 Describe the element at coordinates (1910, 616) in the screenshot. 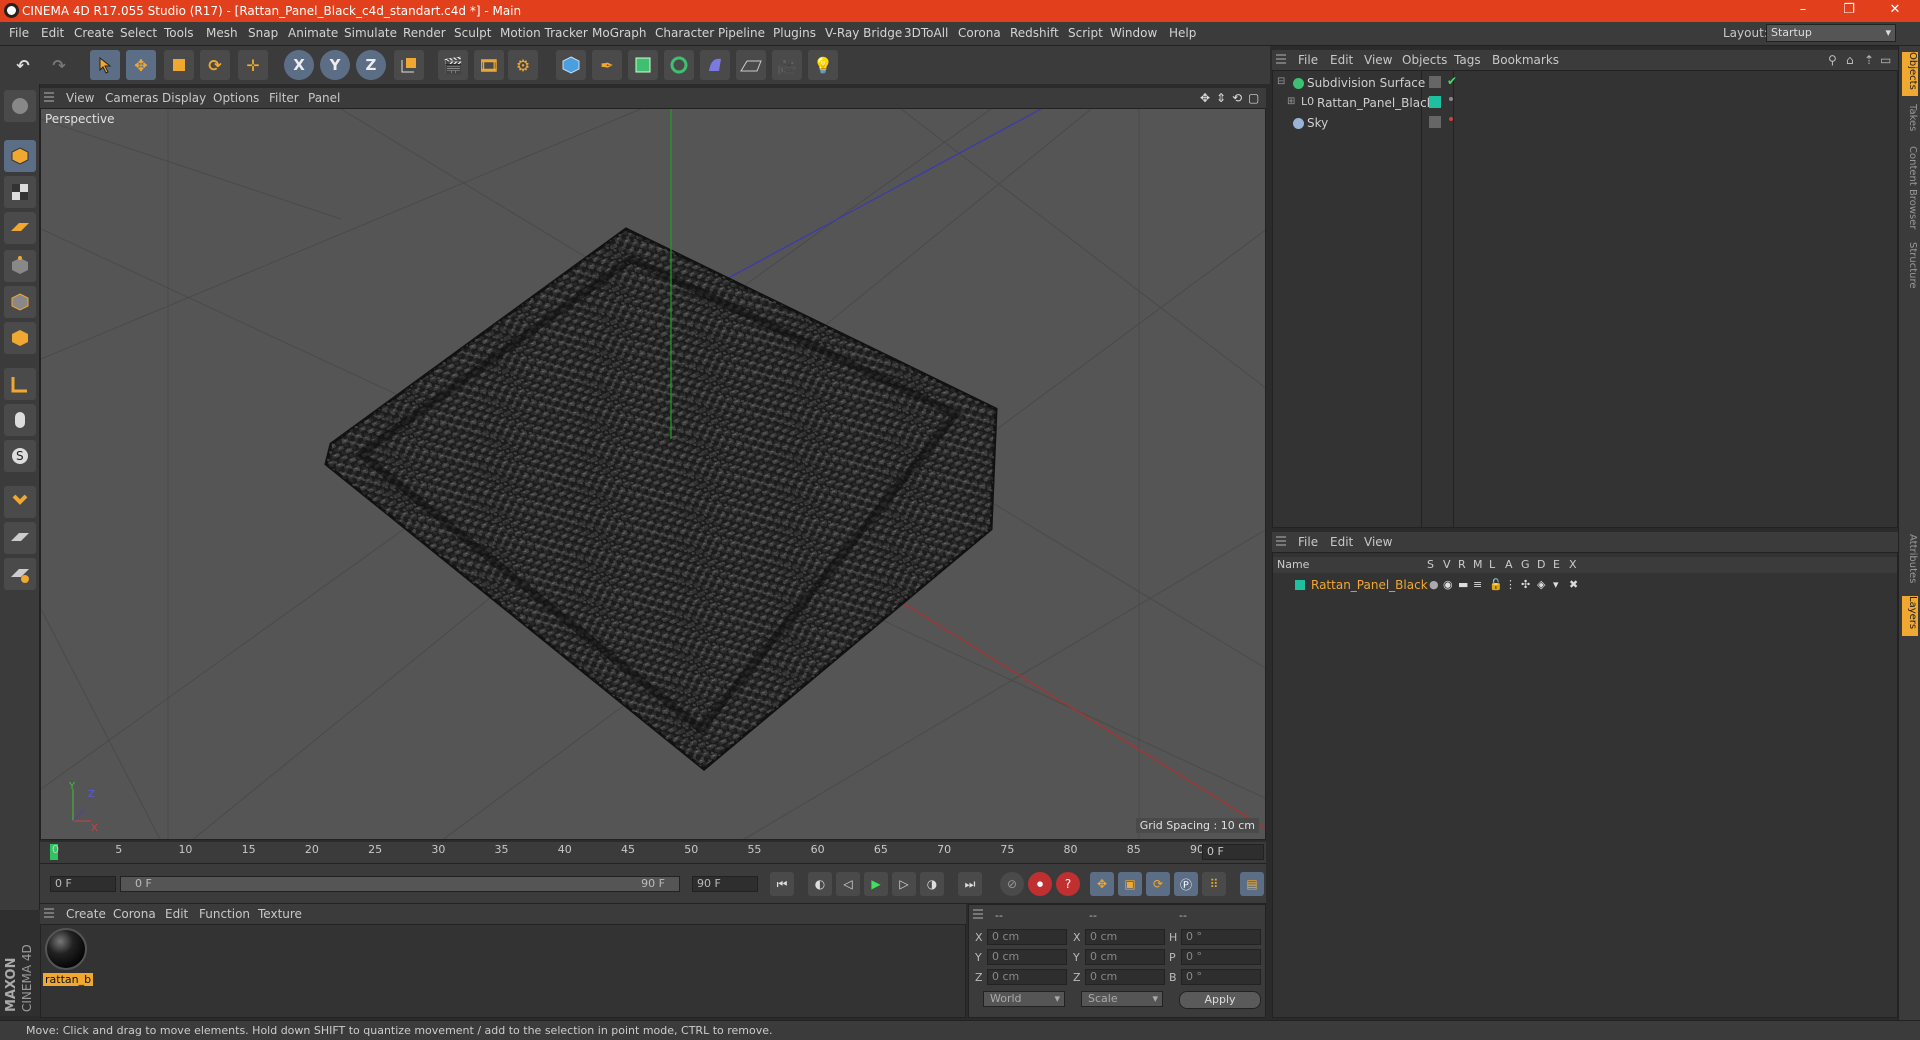

I see `tab-layers: Layers` at that location.